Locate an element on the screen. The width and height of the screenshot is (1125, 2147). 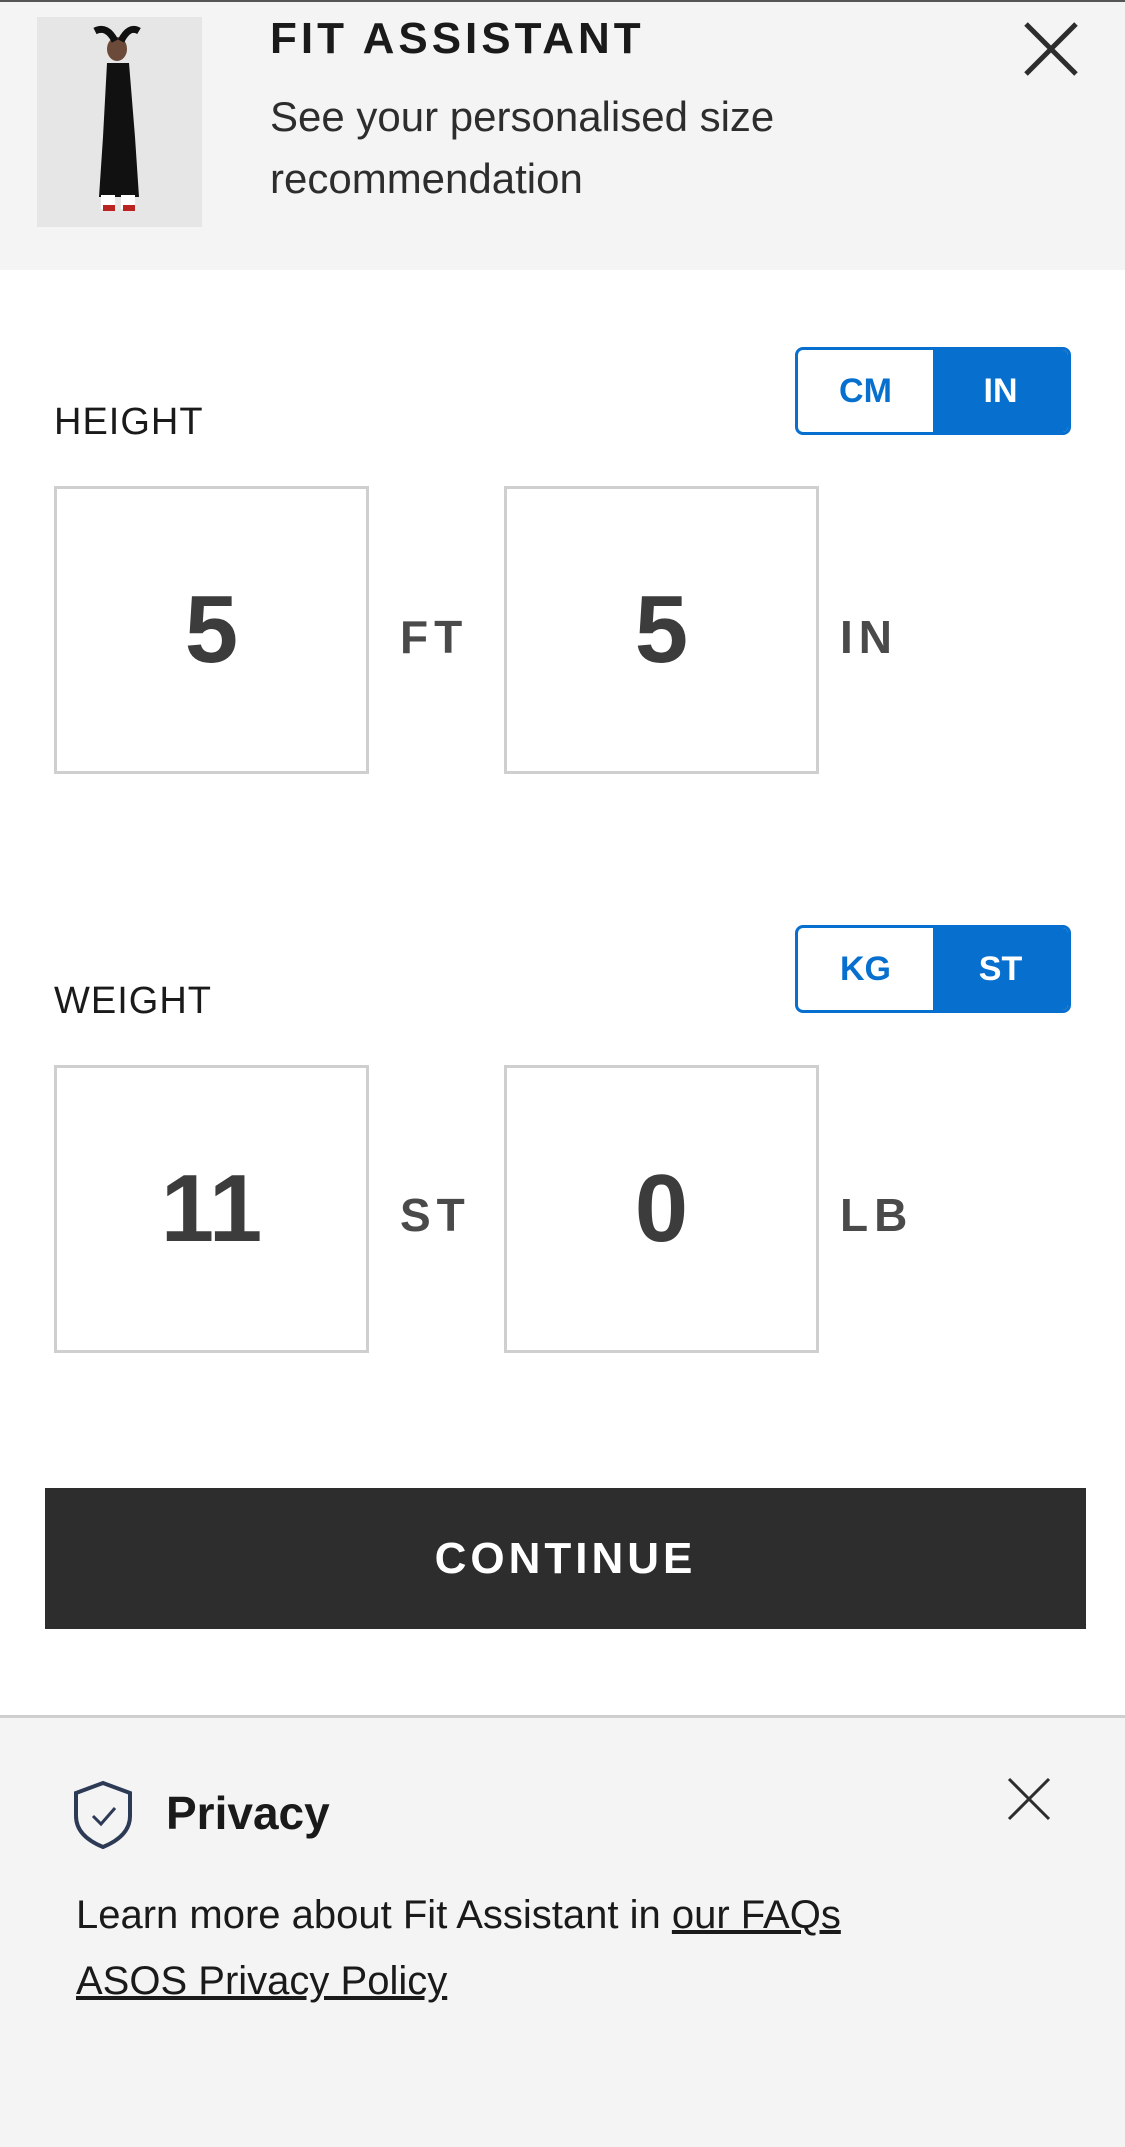
privacy-intro: Learn more about Fit Assistant in is located at coordinates (368, 1915).